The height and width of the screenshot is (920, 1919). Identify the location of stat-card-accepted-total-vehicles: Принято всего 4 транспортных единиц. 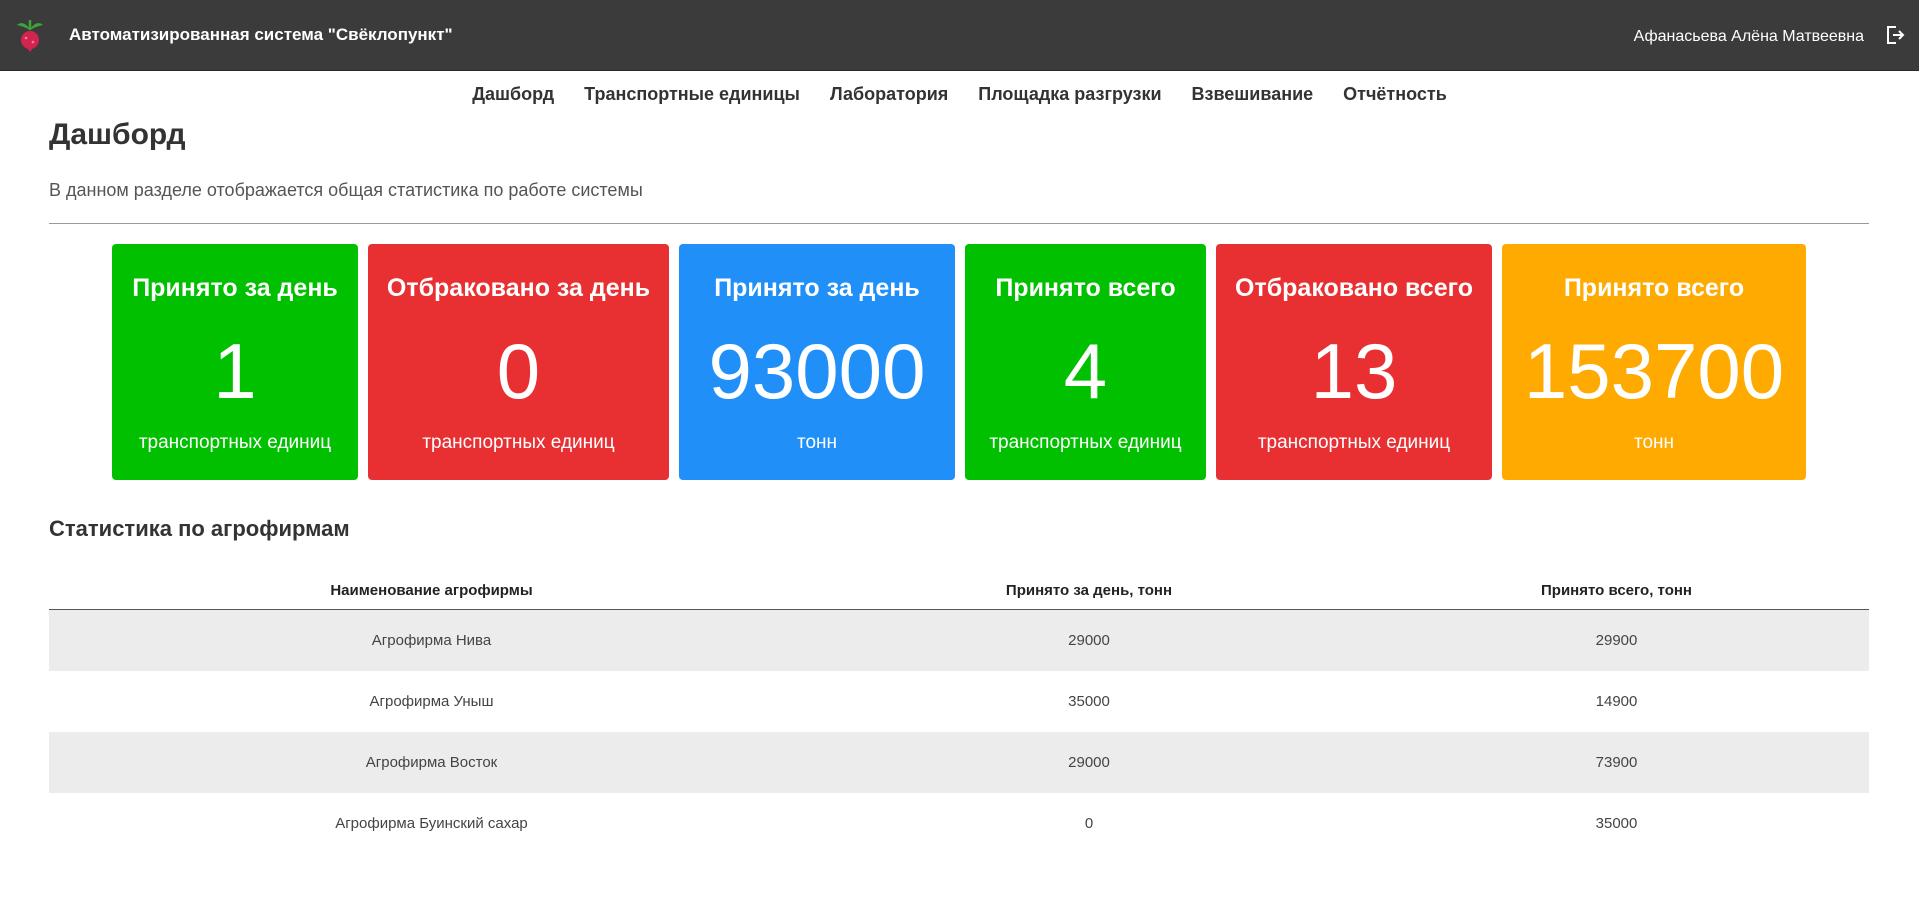
(1085, 362).